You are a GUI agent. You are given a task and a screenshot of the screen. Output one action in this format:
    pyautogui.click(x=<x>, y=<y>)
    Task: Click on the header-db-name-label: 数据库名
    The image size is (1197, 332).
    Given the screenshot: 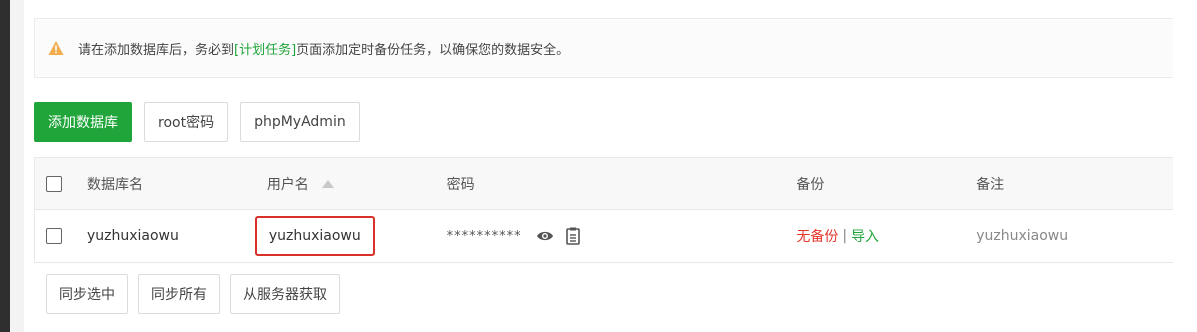 What is the action you would take?
    pyautogui.click(x=114, y=184)
    